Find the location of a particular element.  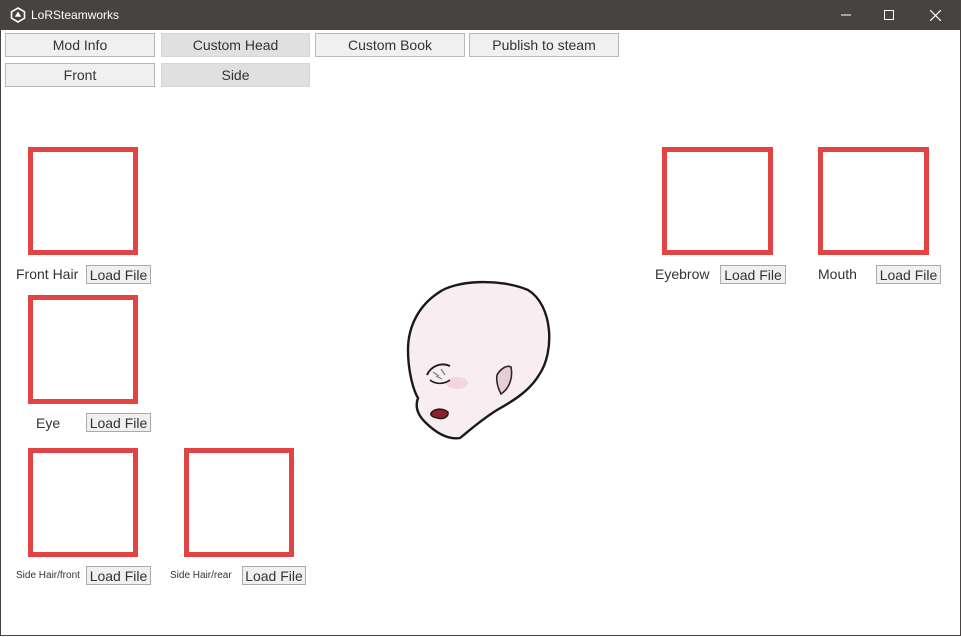

title-bar: LoRSteamworks is located at coordinates (480, 15).